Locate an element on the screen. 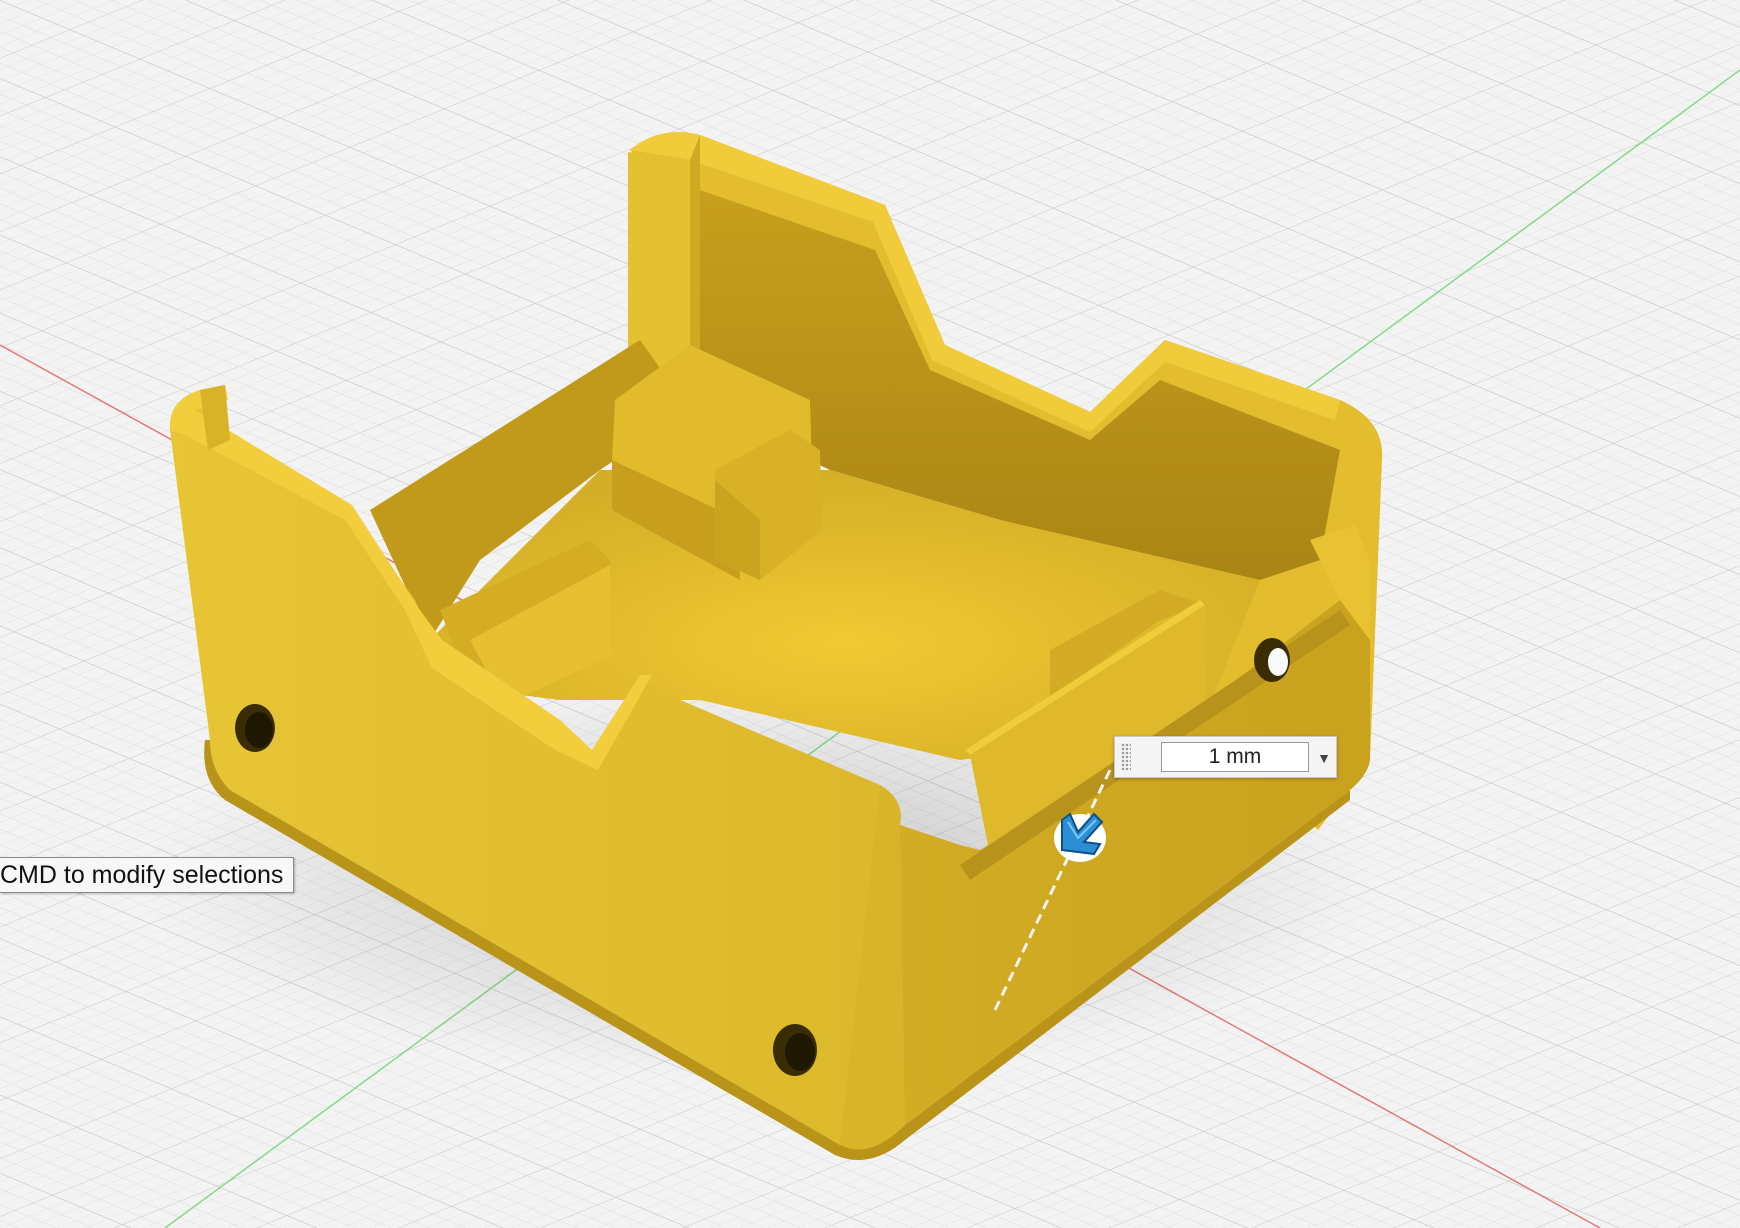 This screenshot has width=1740, height=1228. dimension-input-box: ▼ is located at coordinates (1225, 757).